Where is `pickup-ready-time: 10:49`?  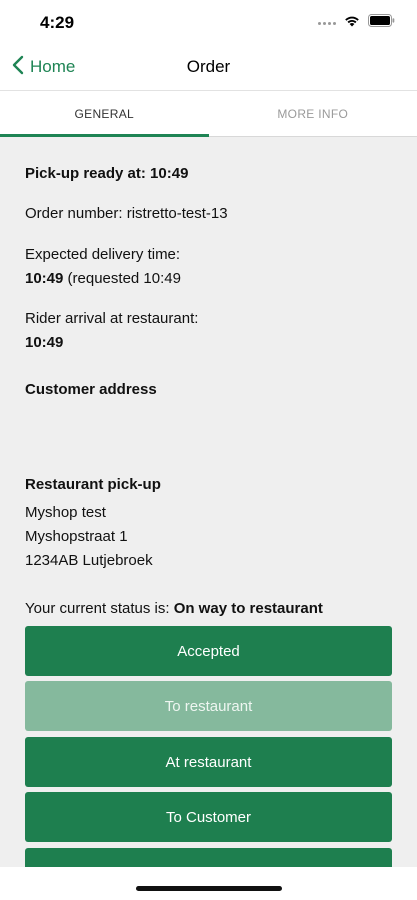 pickup-ready-time: 10:49 is located at coordinates (169, 173).